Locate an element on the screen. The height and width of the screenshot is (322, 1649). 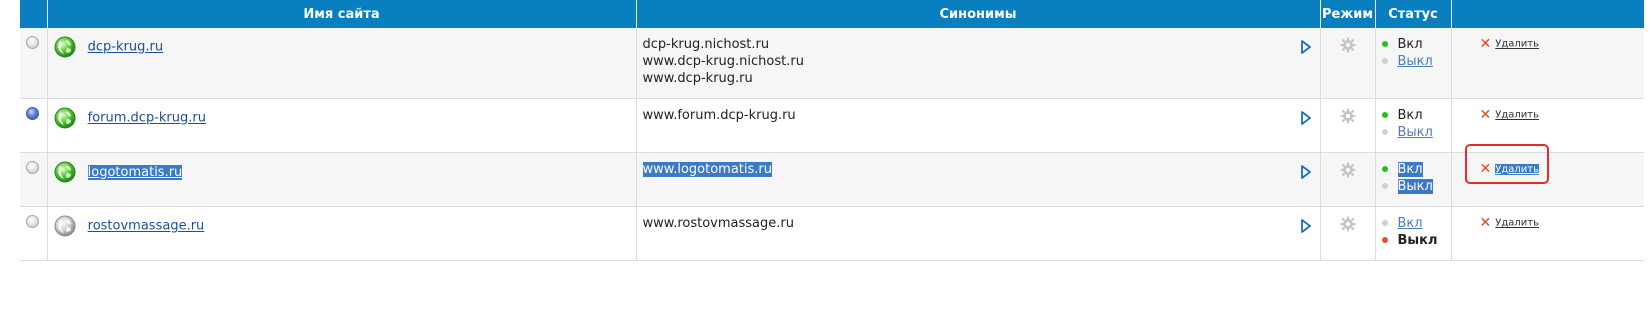
header-status: Статус is located at coordinates (1413, 14).